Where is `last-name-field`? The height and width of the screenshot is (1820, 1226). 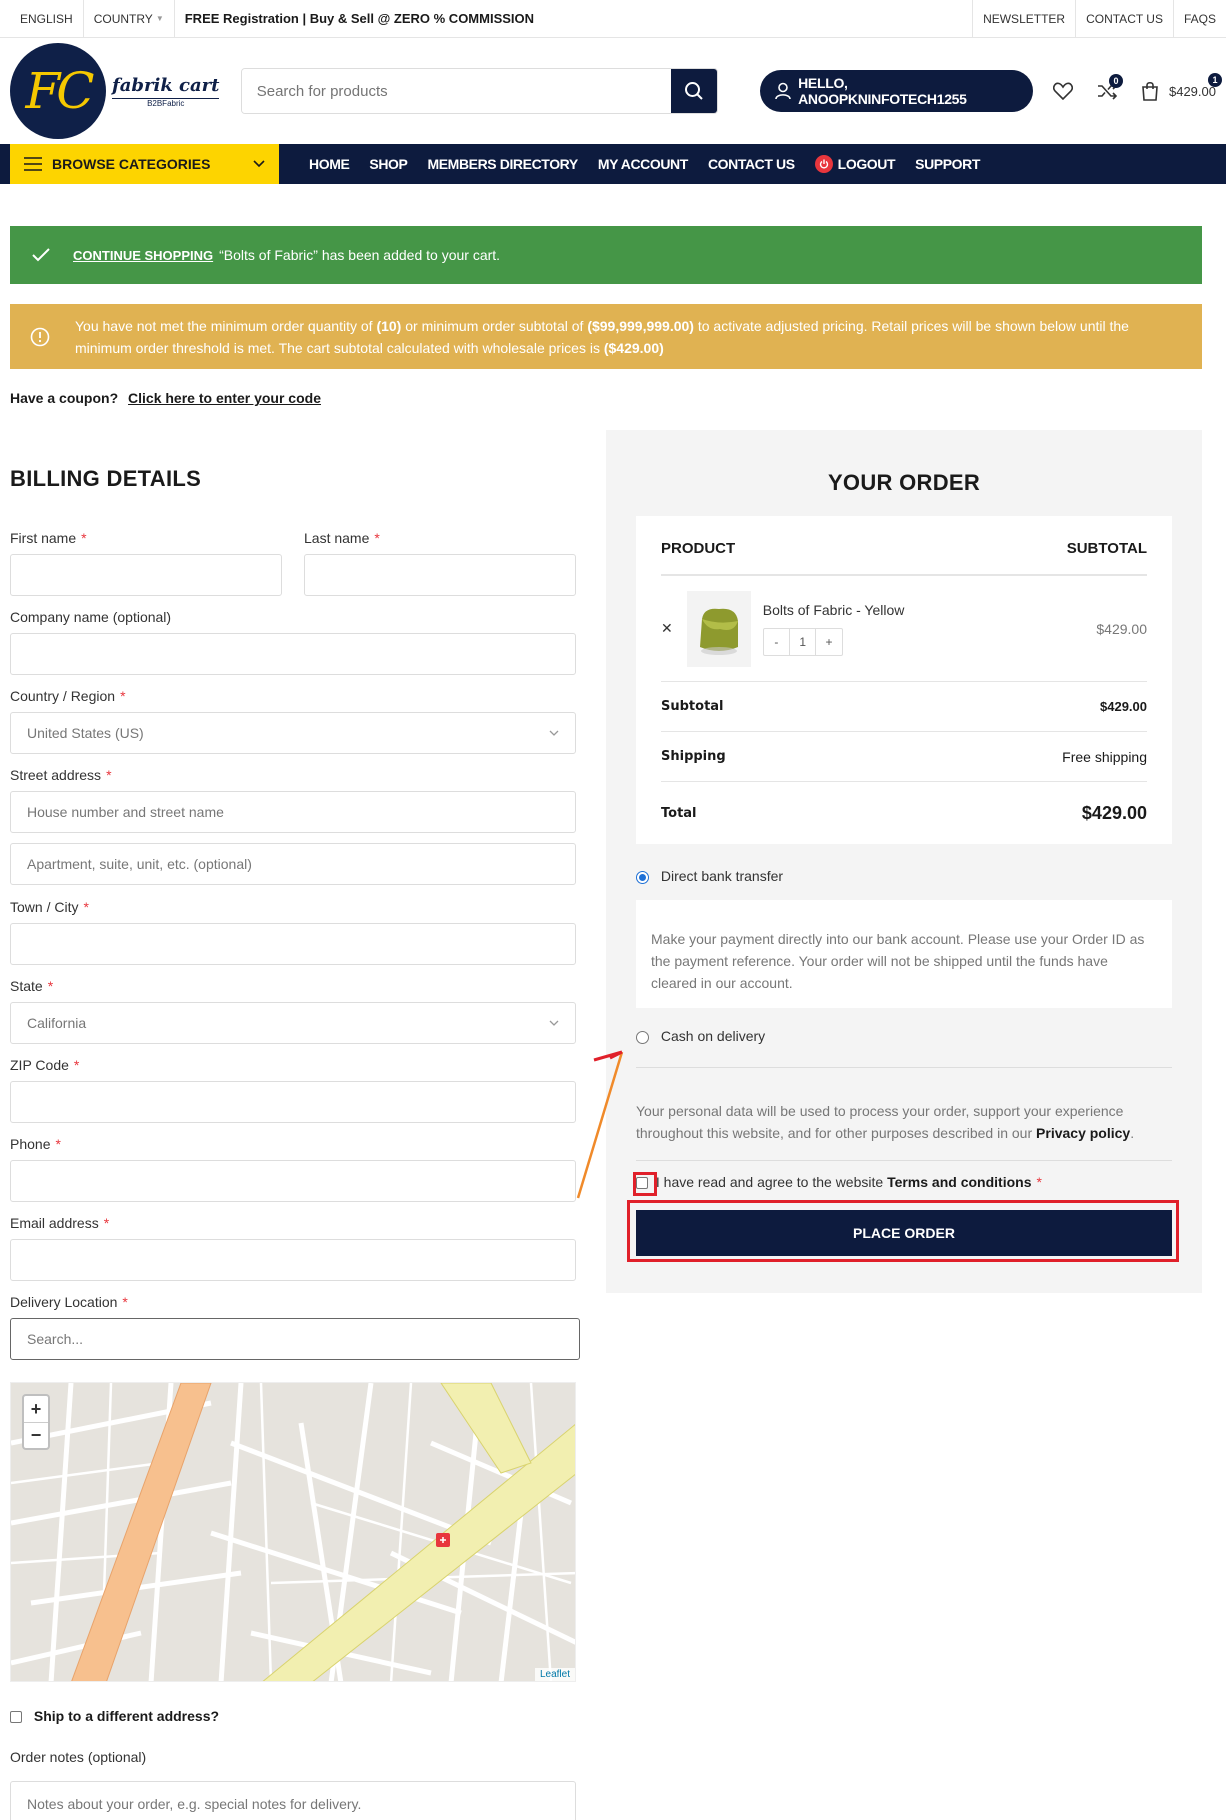 last-name-field is located at coordinates (440, 575).